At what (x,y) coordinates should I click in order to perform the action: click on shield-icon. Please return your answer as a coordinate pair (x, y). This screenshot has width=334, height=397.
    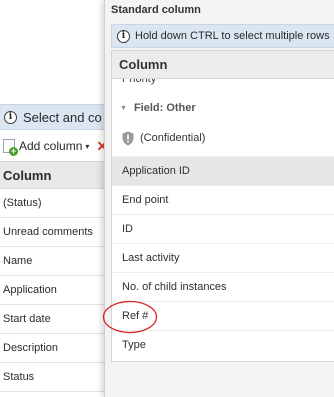
    Looking at the image, I should click on (128, 138).